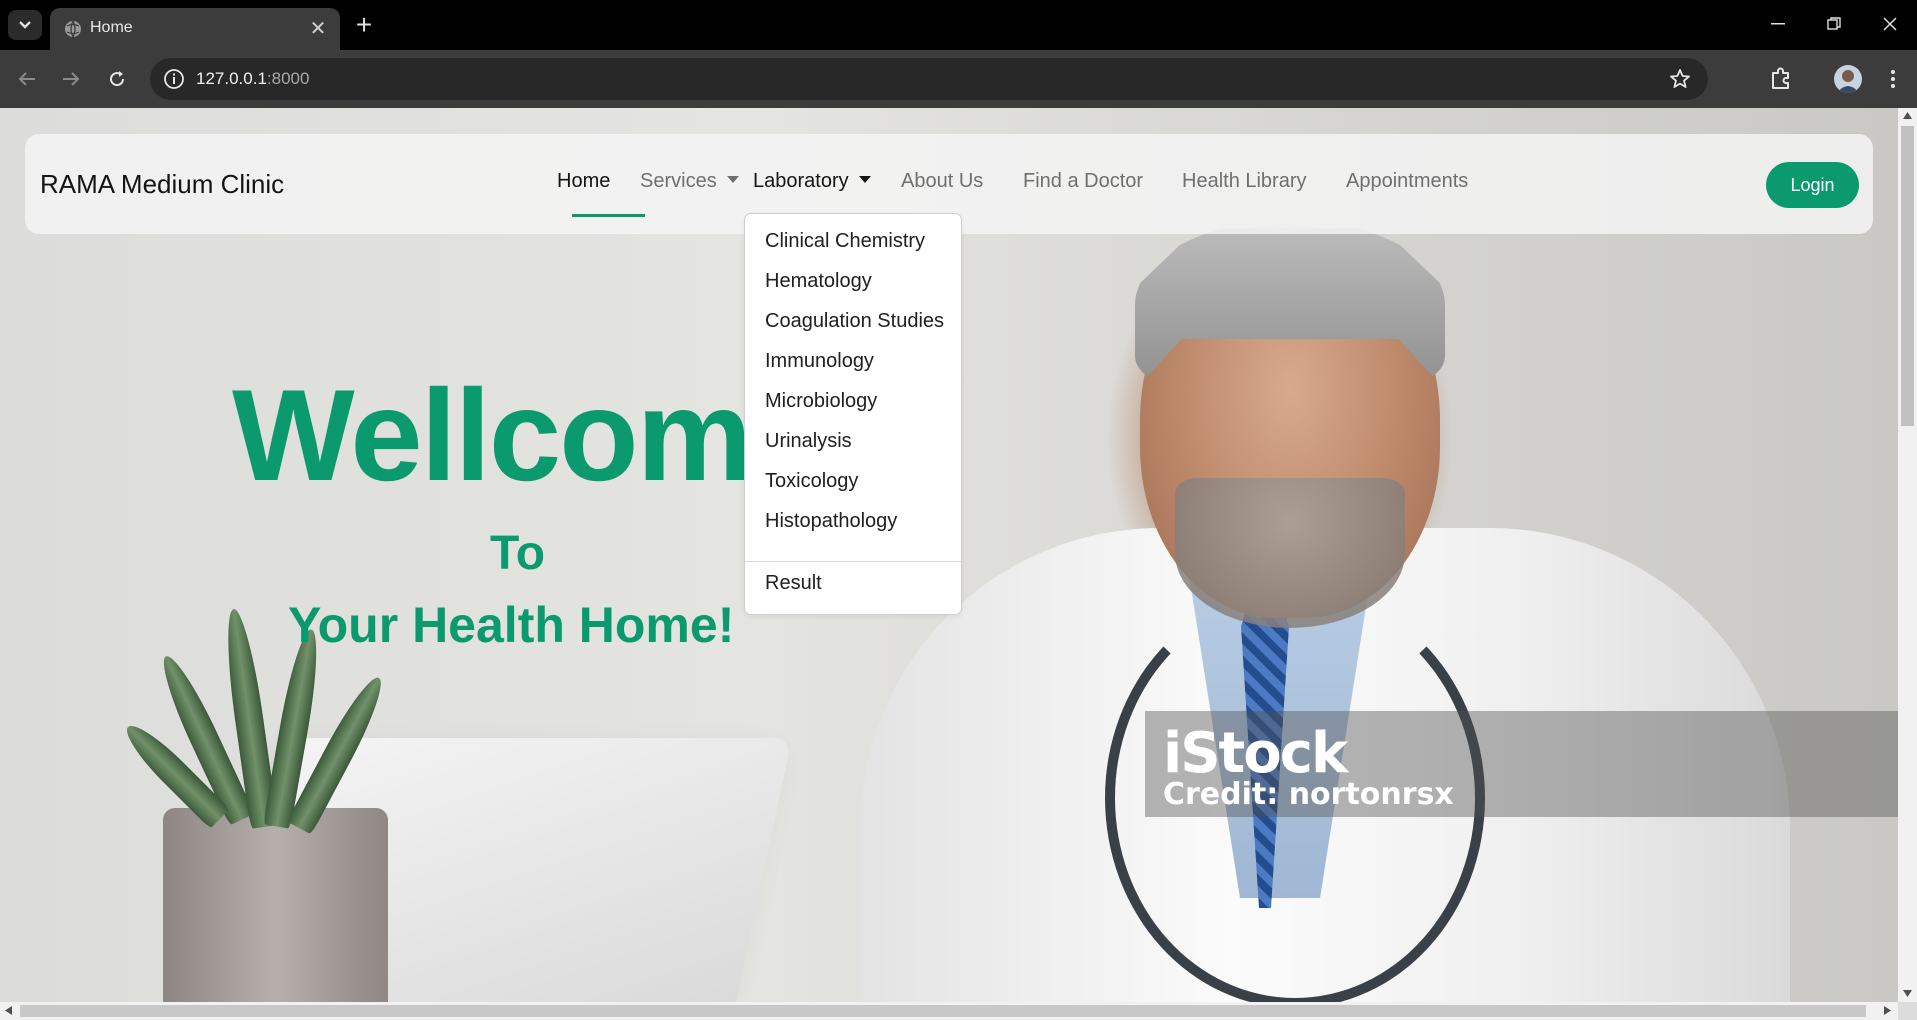 The width and height of the screenshot is (1917, 1020). What do you see at coordinates (608, 215) in the screenshot?
I see `active-nav-indicator` at bounding box center [608, 215].